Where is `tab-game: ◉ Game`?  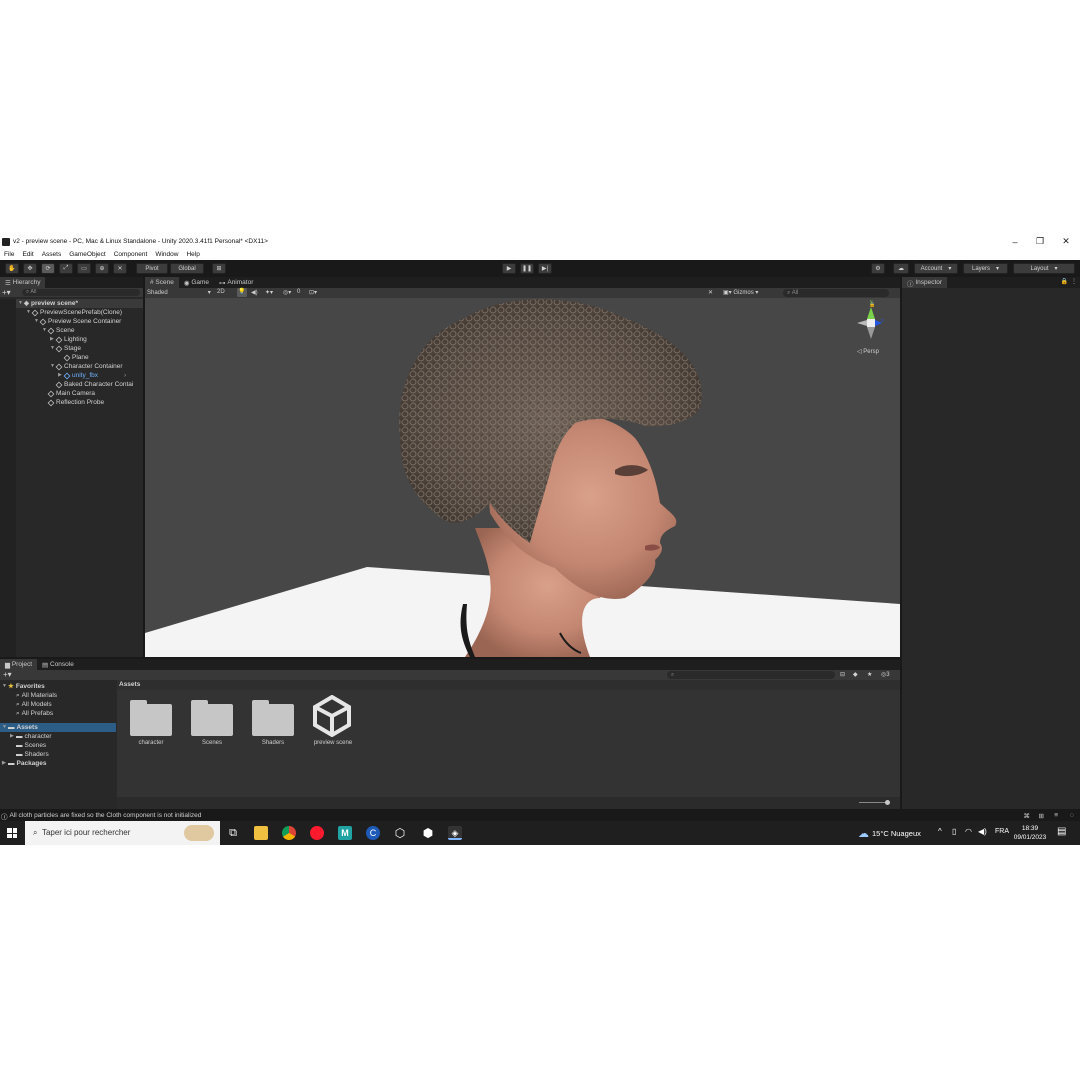 tab-game: ◉ Game is located at coordinates (196, 282).